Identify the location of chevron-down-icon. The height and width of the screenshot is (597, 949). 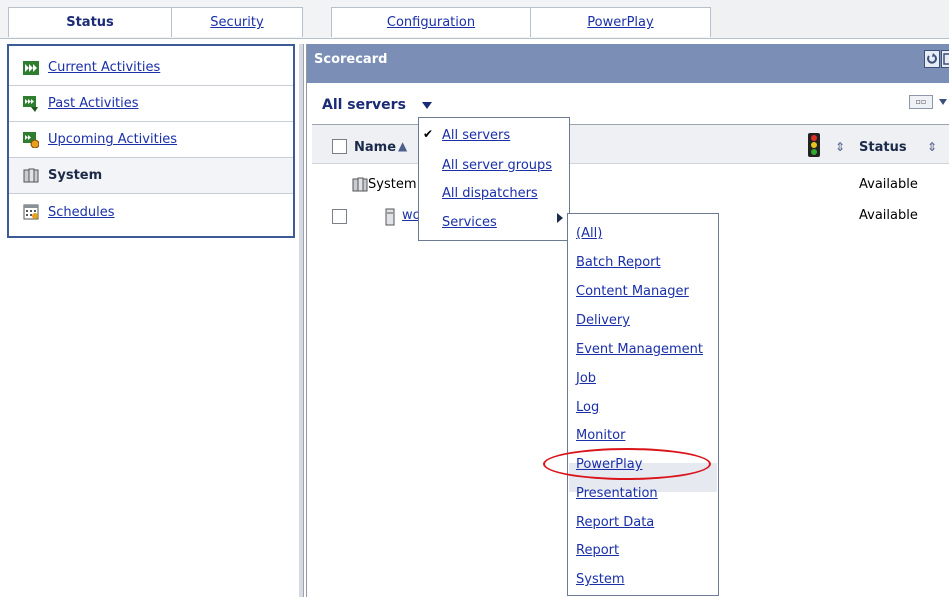
(427, 105).